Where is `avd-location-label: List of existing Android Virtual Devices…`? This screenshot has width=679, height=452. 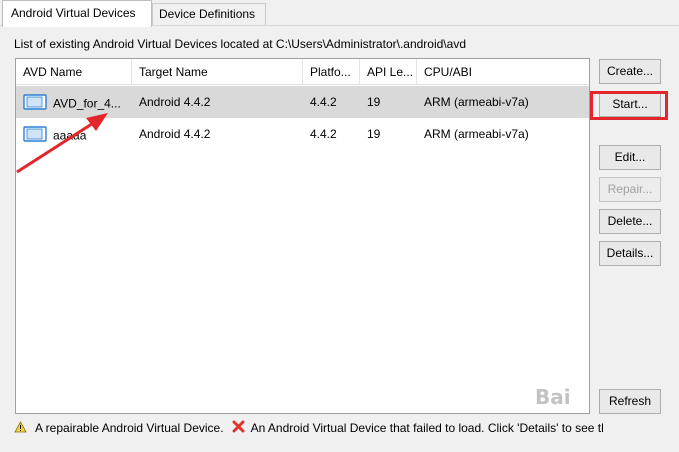 avd-location-label: List of existing Android Virtual Devices… is located at coordinates (240, 44).